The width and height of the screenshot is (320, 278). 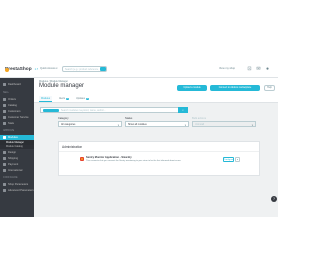 What do you see at coordinates (4, 105) in the screenshot?
I see `catalog-icon` at bounding box center [4, 105].